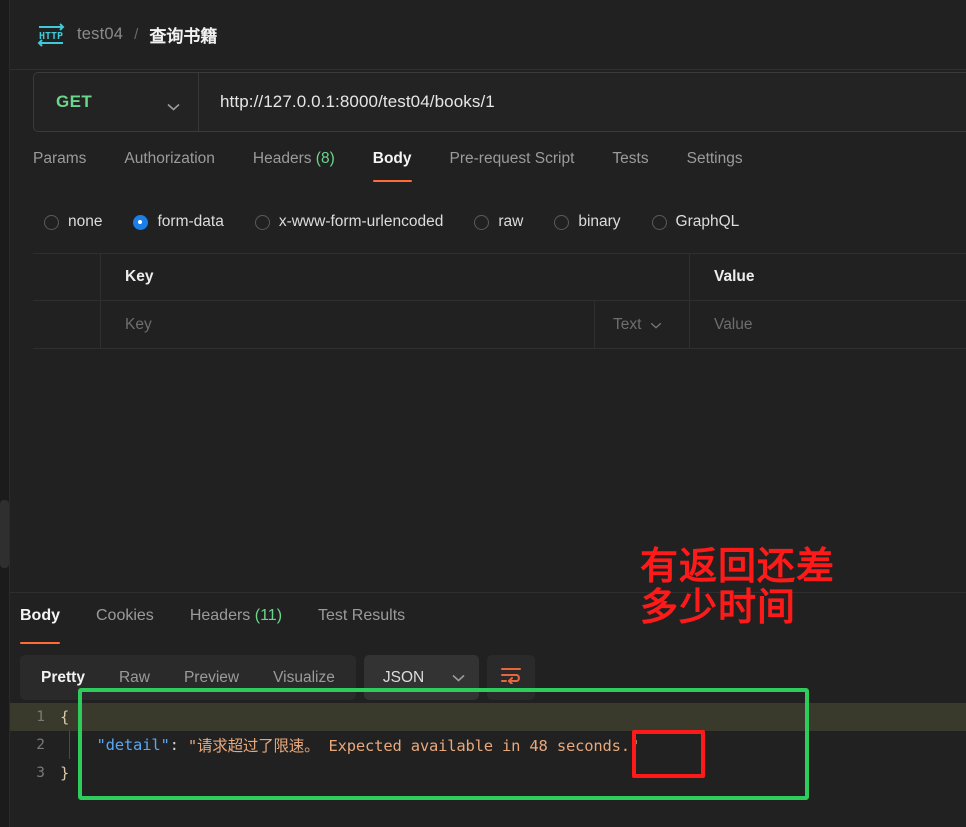 This screenshot has width=966, height=827. I want to click on header-checkbox-cell, so click(67, 277).